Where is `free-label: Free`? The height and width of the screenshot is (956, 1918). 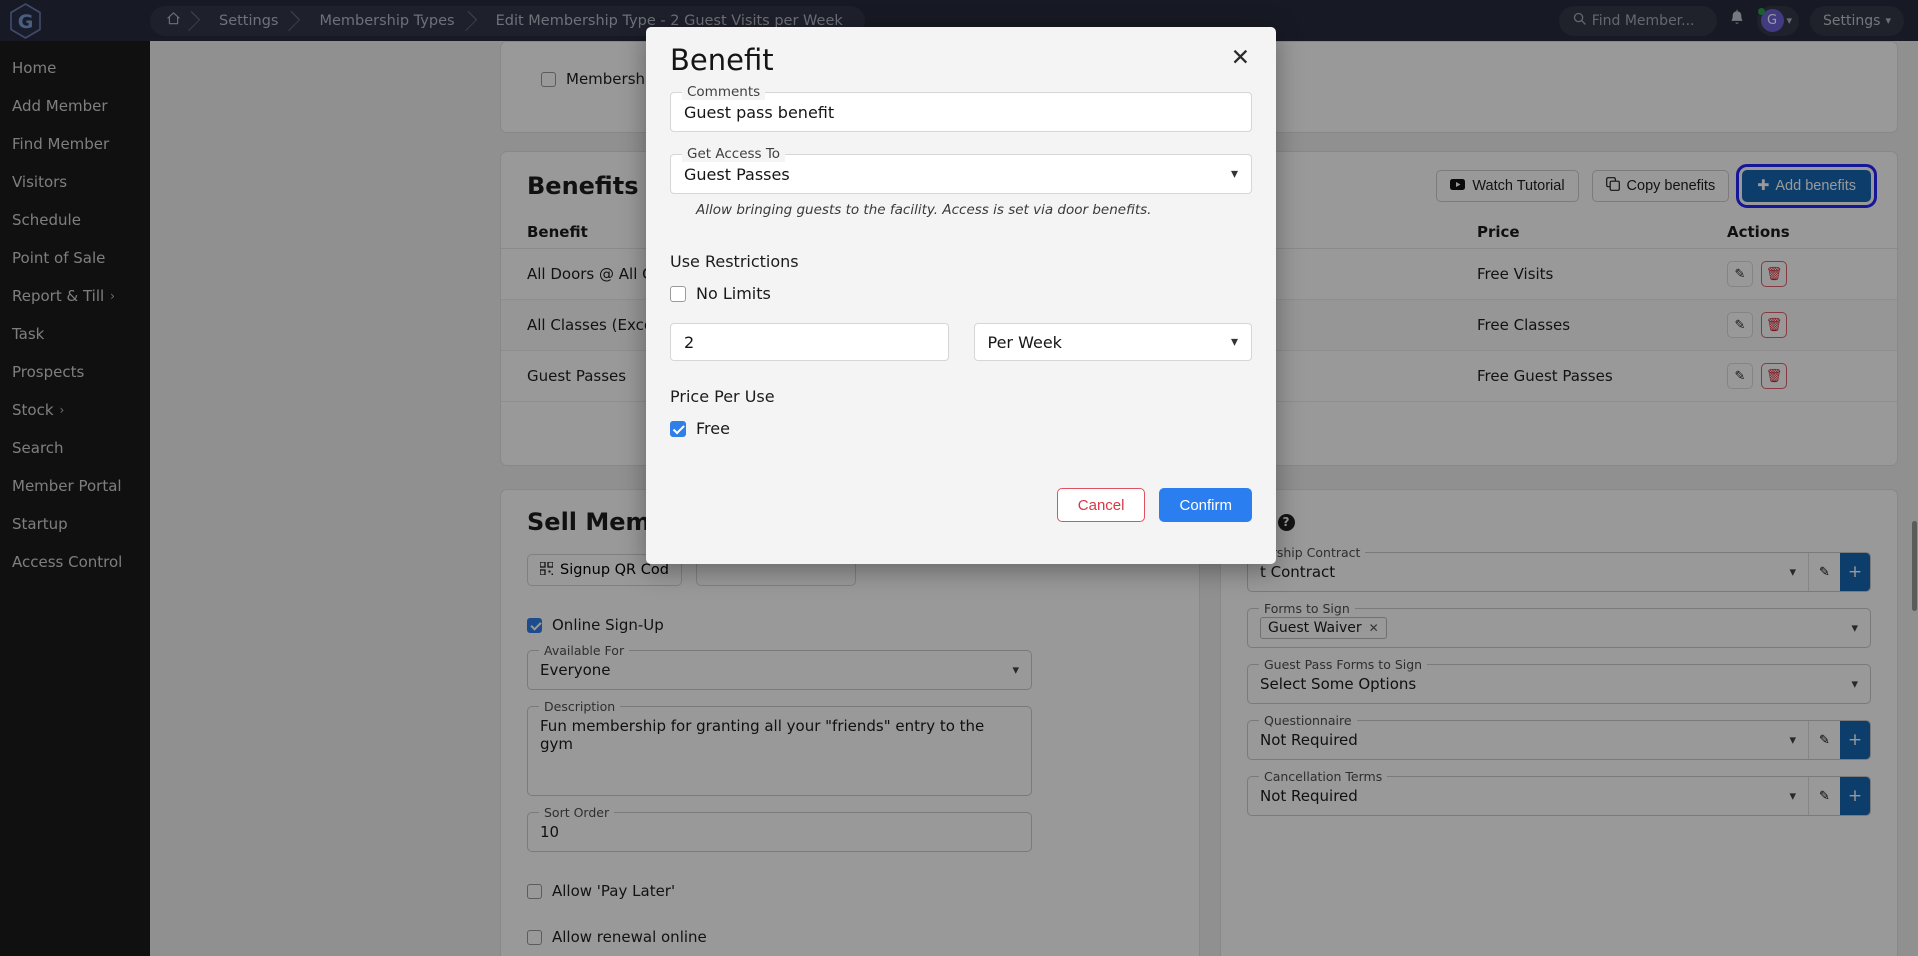 free-label: Free is located at coordinates (713, 428).